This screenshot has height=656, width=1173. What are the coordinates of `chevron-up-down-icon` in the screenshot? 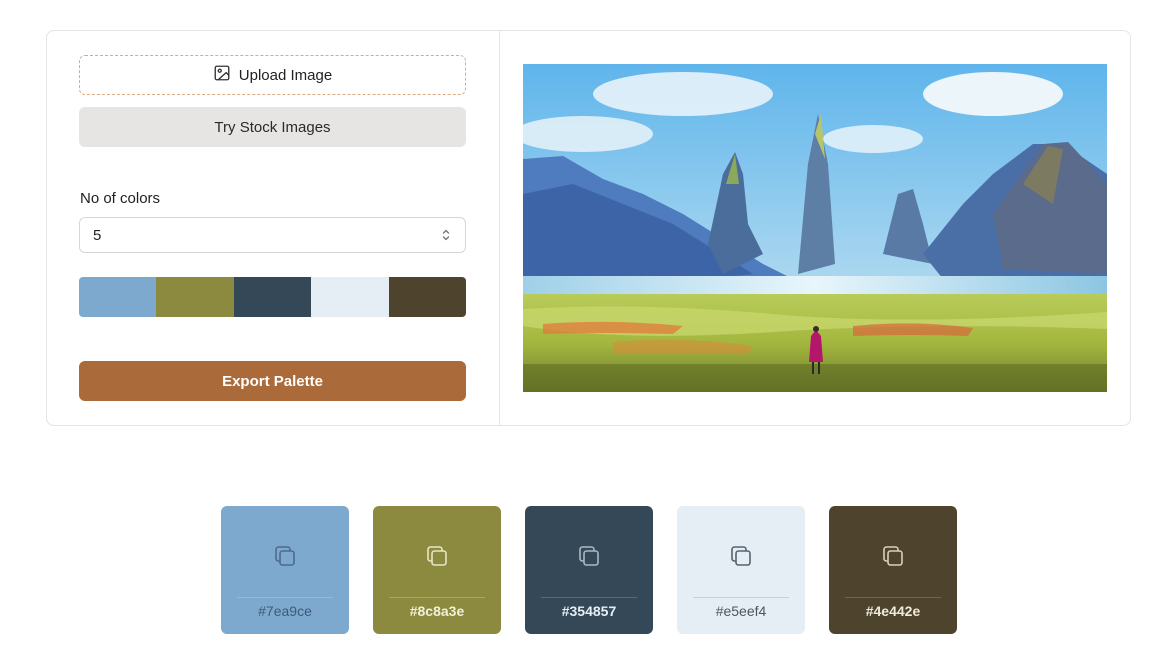 It's located at (446, 235).